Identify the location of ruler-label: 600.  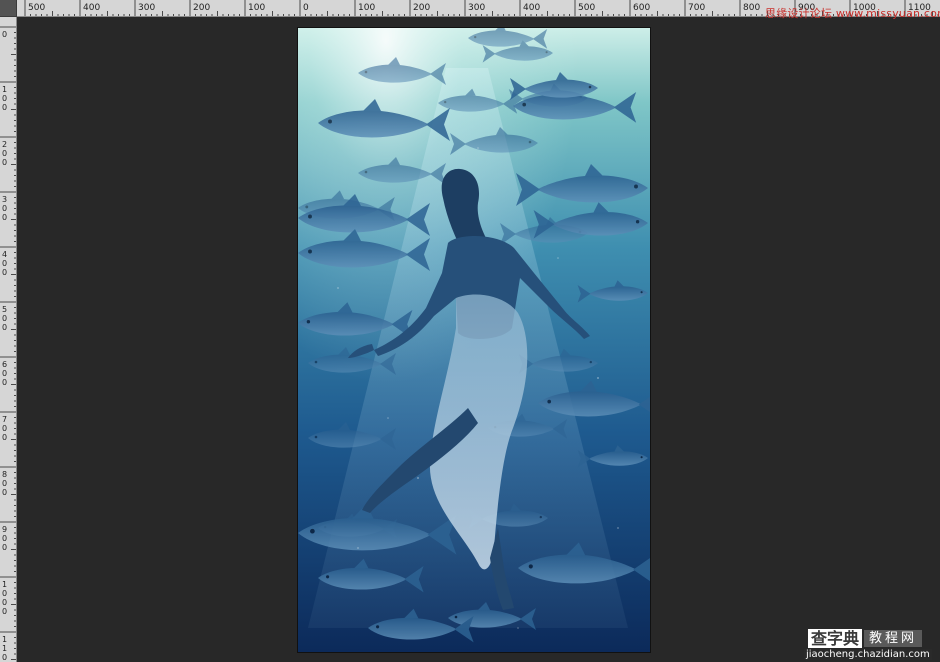
(641, 8).